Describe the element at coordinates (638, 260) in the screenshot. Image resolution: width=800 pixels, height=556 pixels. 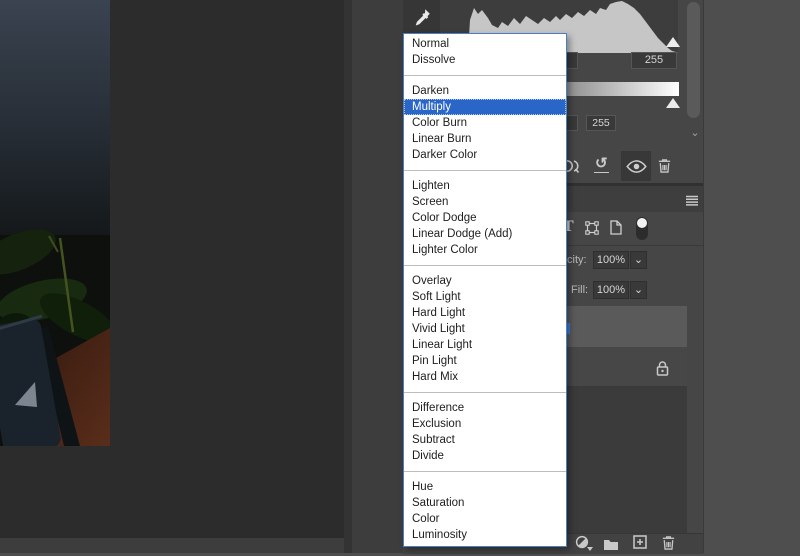
I see `opacity-chevron-icon: ⌄` at that location.